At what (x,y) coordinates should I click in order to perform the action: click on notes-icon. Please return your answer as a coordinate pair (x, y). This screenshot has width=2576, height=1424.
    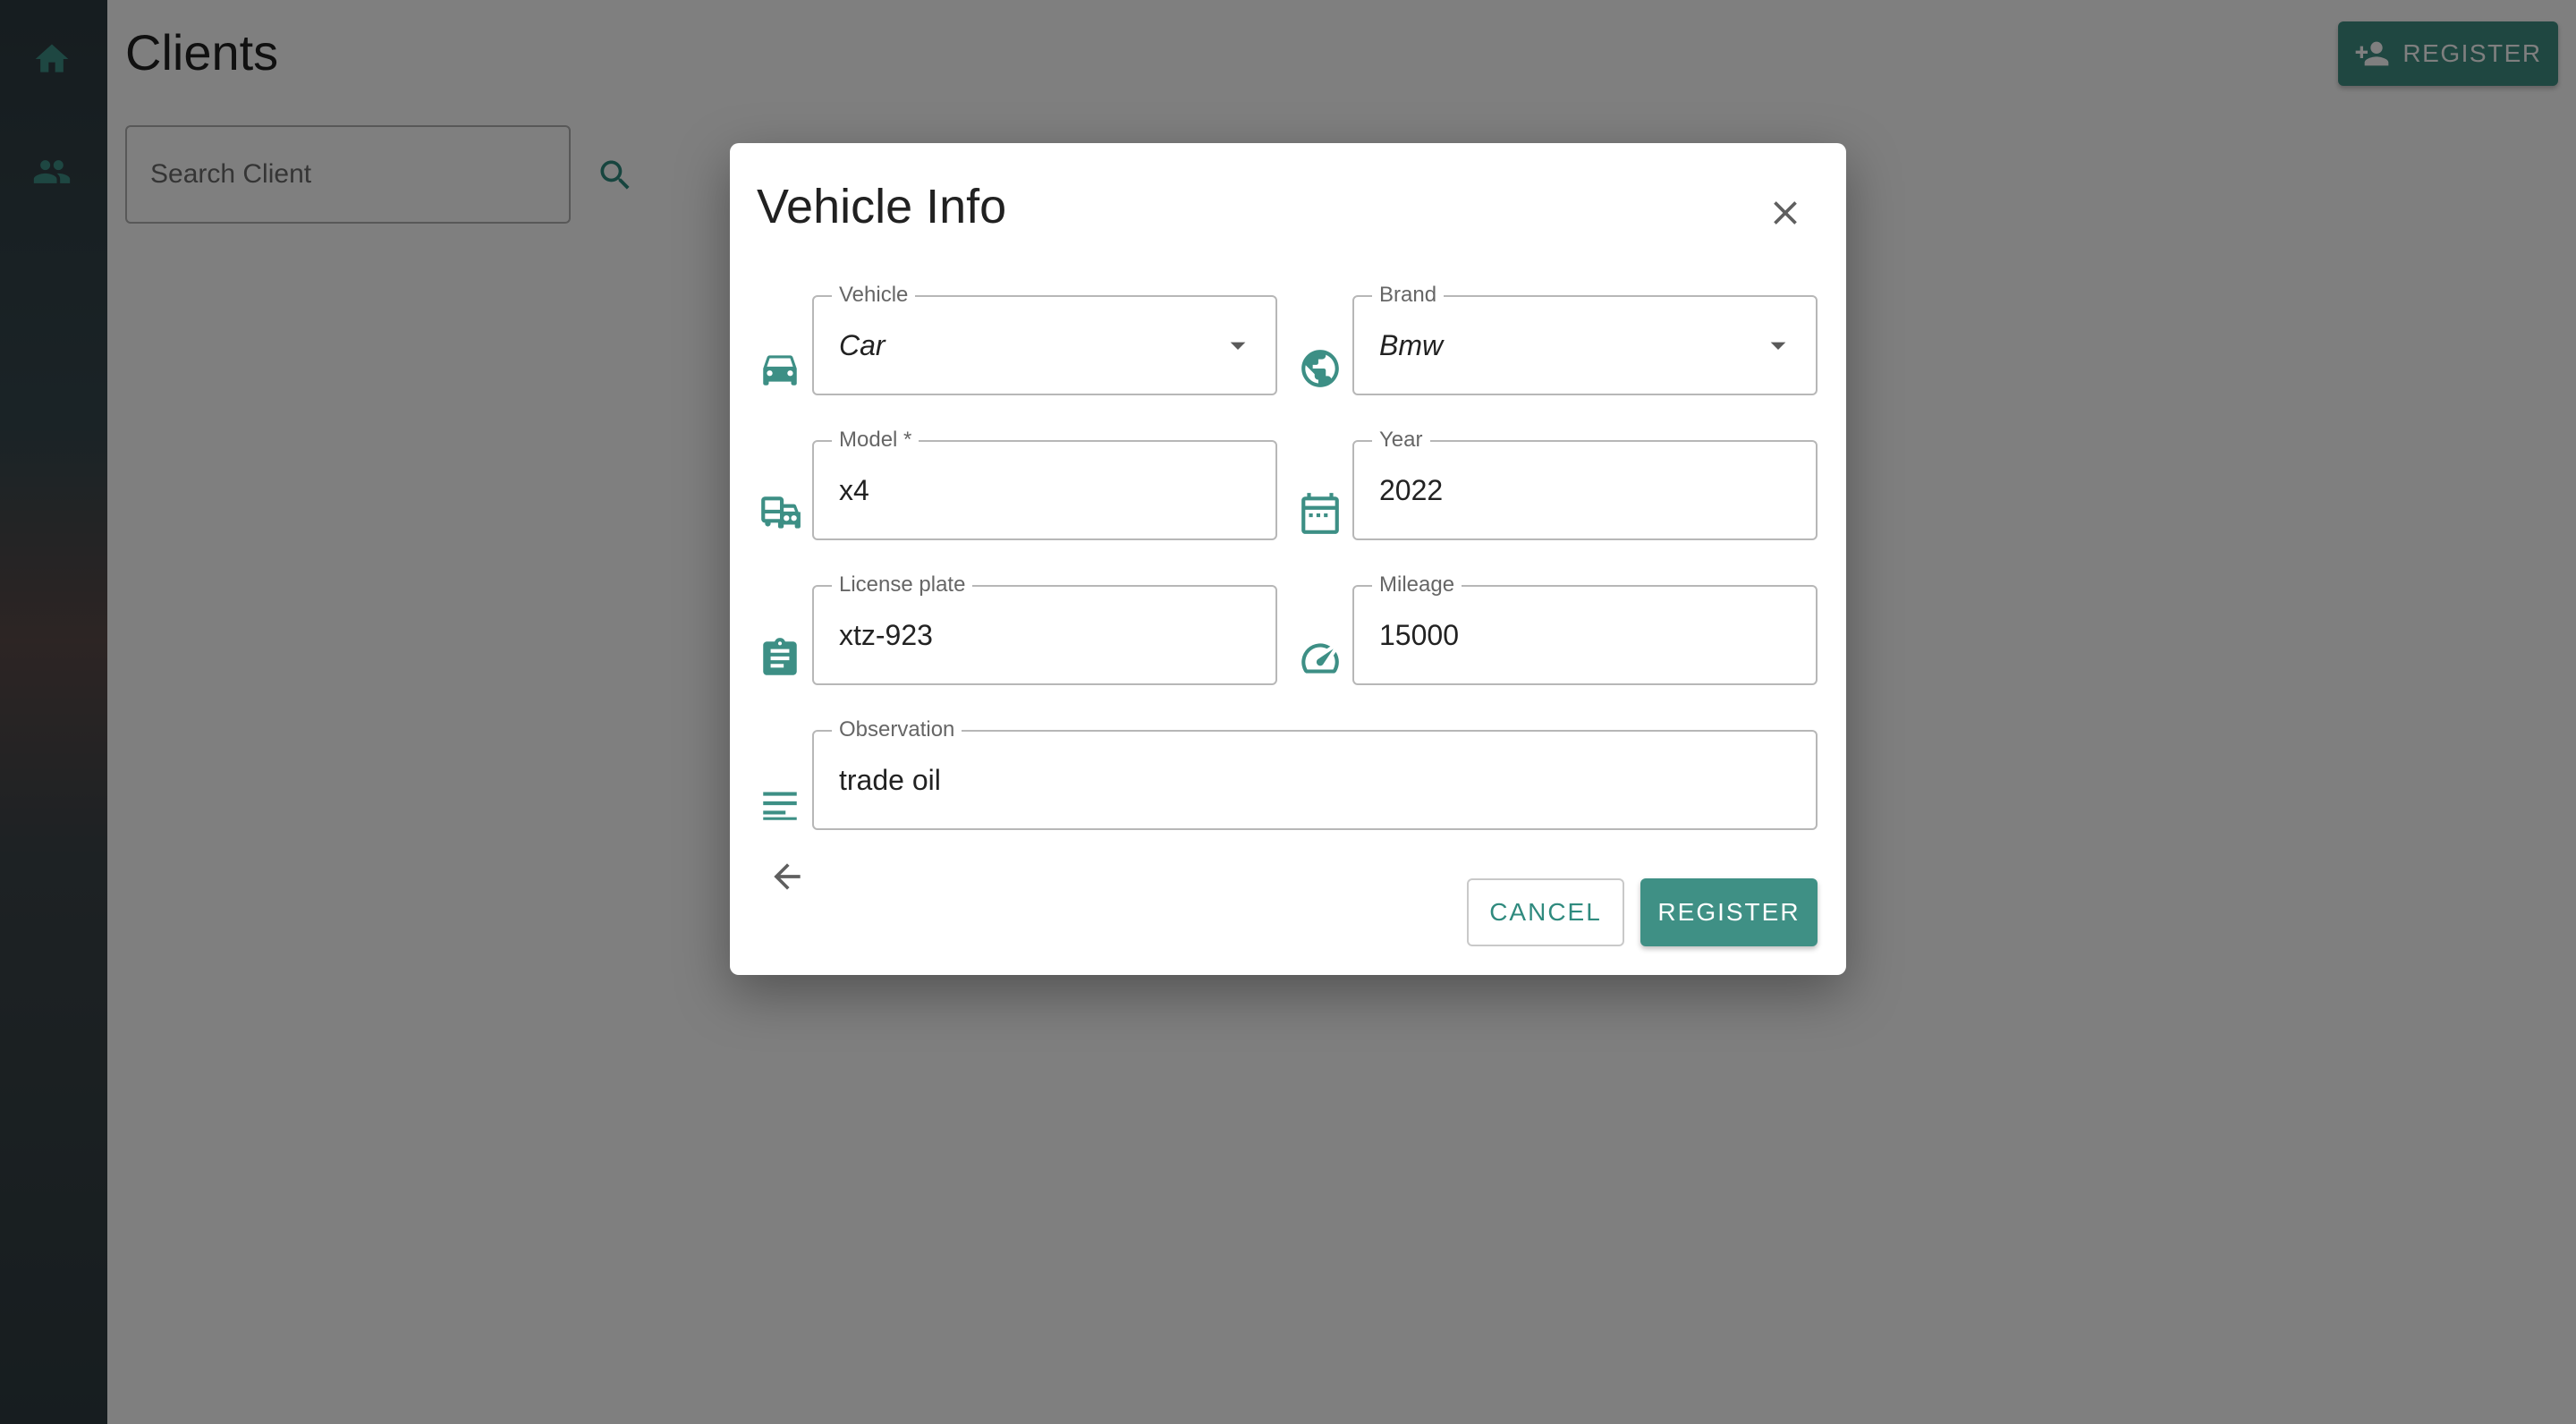
    Looking at the image, I should click on (780, 803).